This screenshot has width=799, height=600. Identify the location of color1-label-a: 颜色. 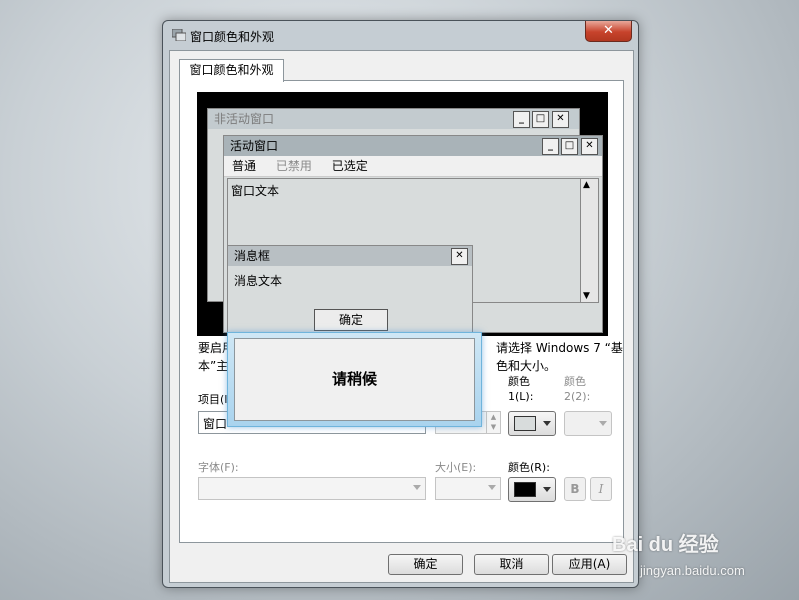
(519, 381).